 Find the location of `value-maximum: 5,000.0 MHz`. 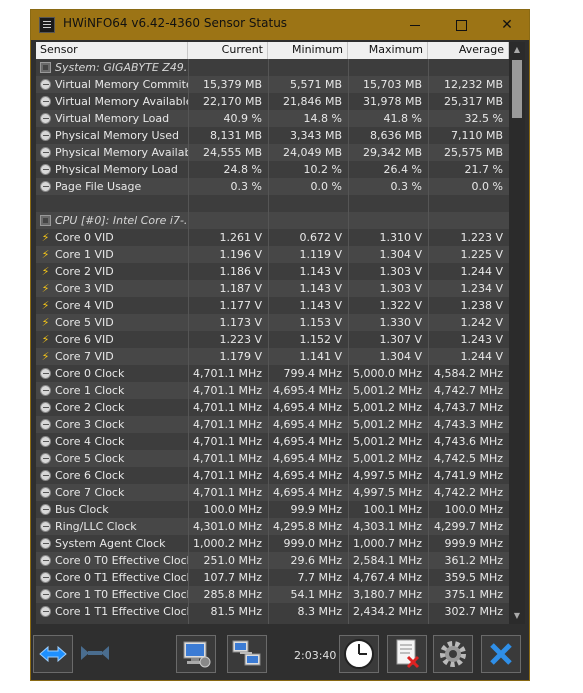

value-maximum: 5,000.0 MHz is located at coordinates (387, 373).